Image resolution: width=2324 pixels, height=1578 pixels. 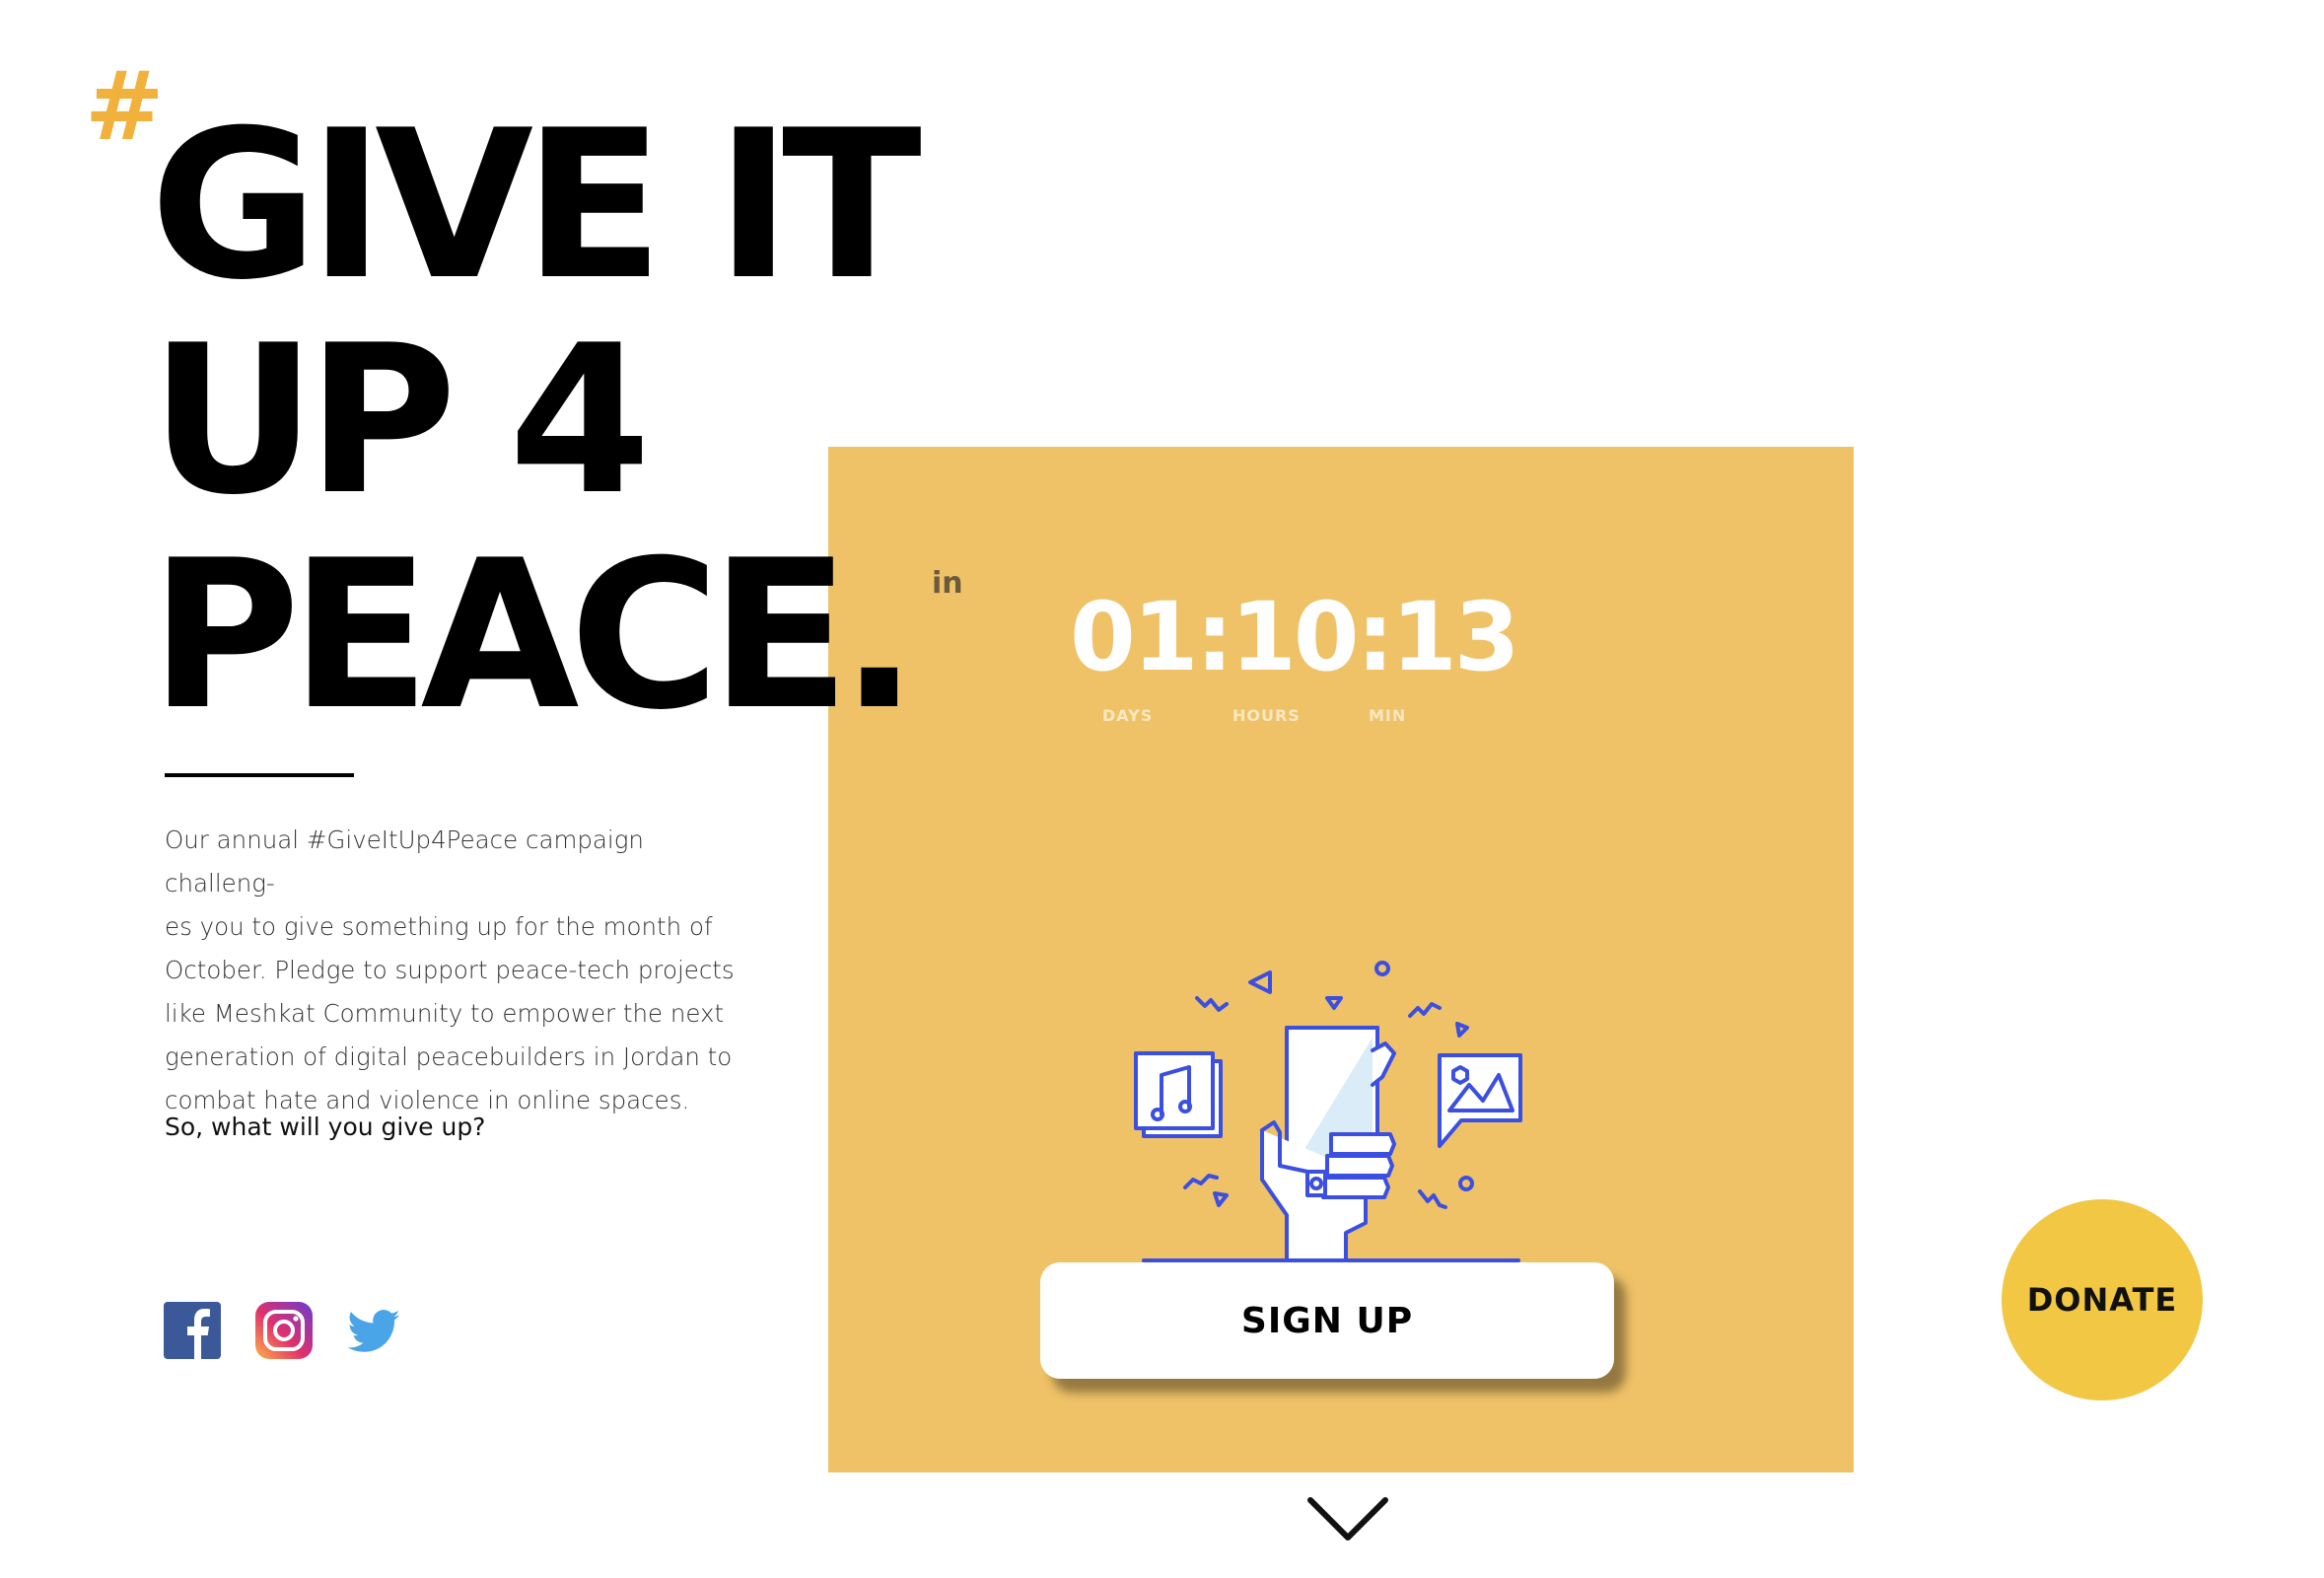 I want to click on page-headline: GIVE IT UP 4 PEACE., so click(x=536, y=421).